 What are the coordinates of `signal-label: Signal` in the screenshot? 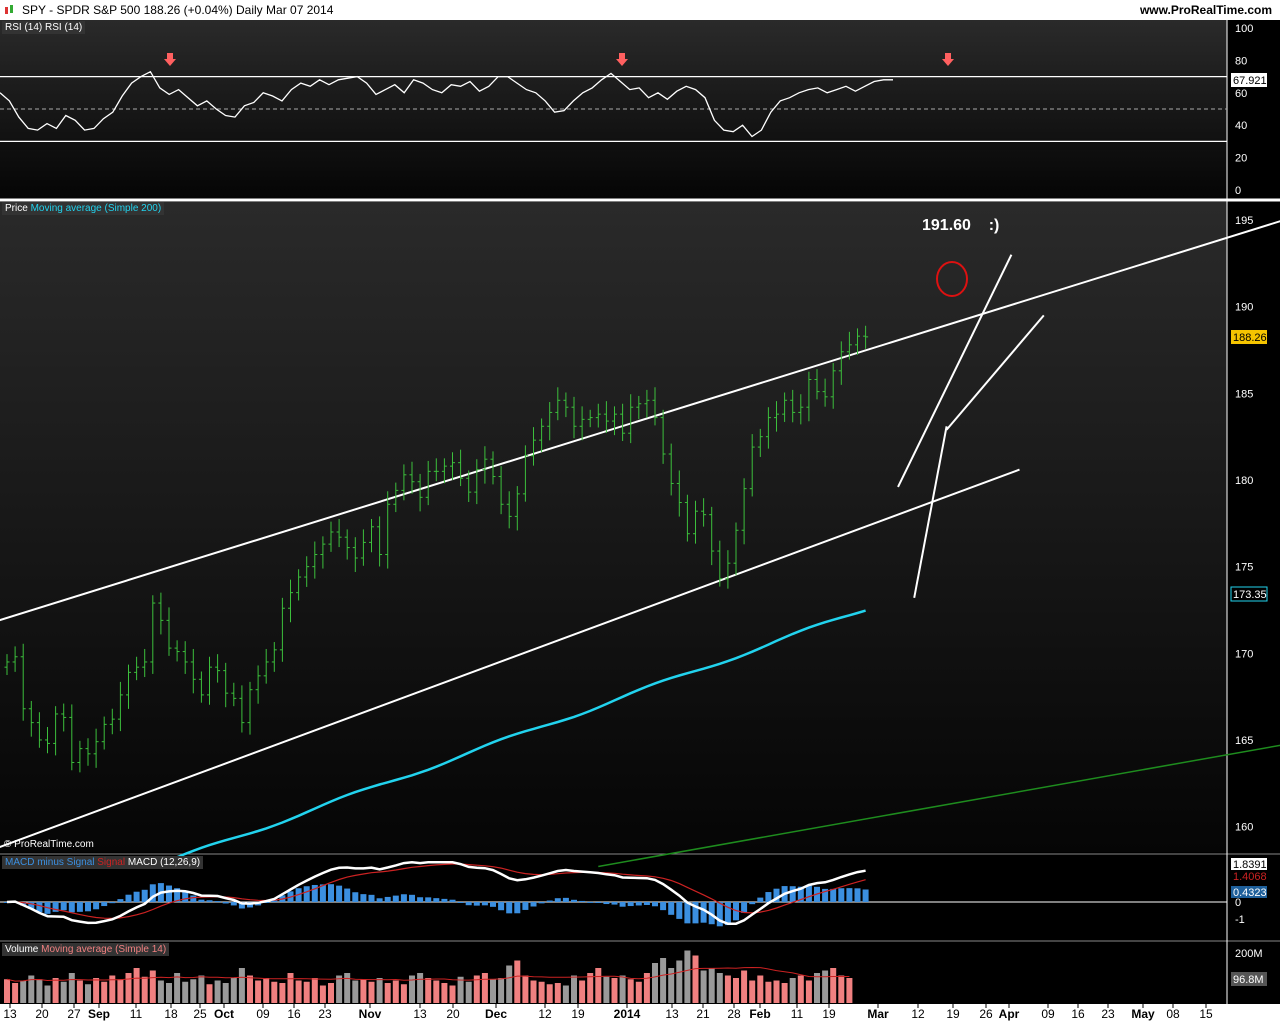 It's located at (111, 862).